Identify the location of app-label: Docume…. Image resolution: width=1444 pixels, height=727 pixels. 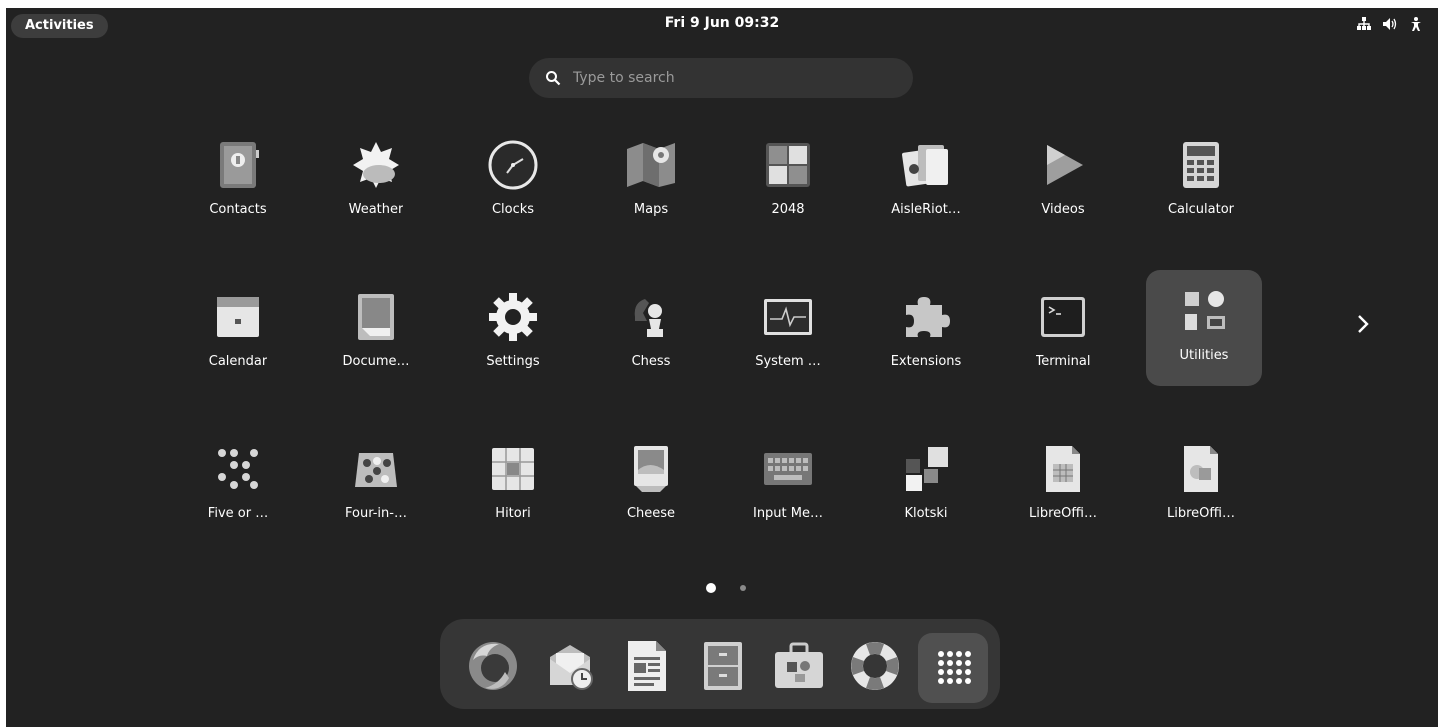
(376, 361).